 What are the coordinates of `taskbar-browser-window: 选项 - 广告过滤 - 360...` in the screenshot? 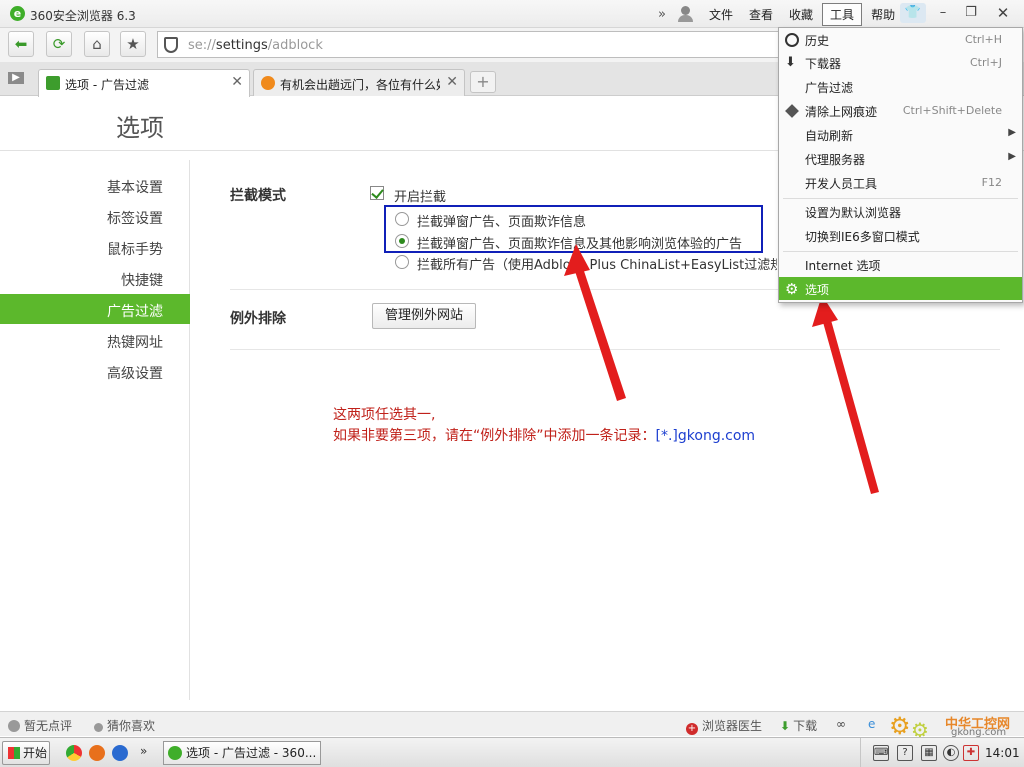 It's located at (242, 753).